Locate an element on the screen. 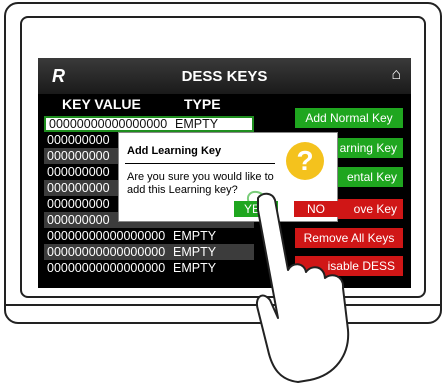 Image resolution: width=446 pixels, height=390 pixels. page-title: DESS KEYS is located at coordinates (224, 76).